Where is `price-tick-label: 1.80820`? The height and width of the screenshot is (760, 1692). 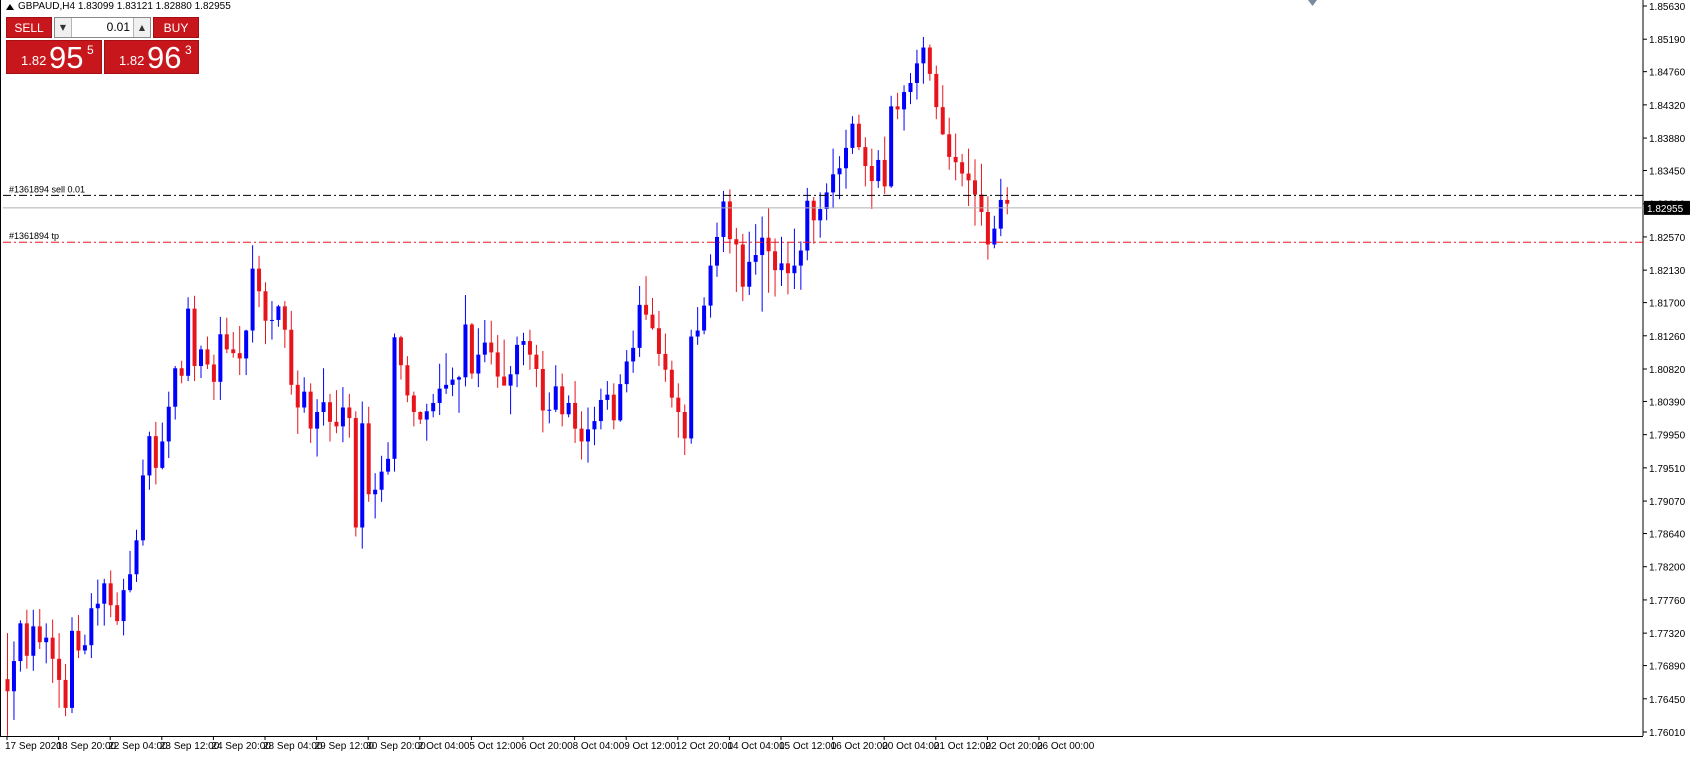 price-tick-label: 1.80820 is located at coordinates (1667, 370).